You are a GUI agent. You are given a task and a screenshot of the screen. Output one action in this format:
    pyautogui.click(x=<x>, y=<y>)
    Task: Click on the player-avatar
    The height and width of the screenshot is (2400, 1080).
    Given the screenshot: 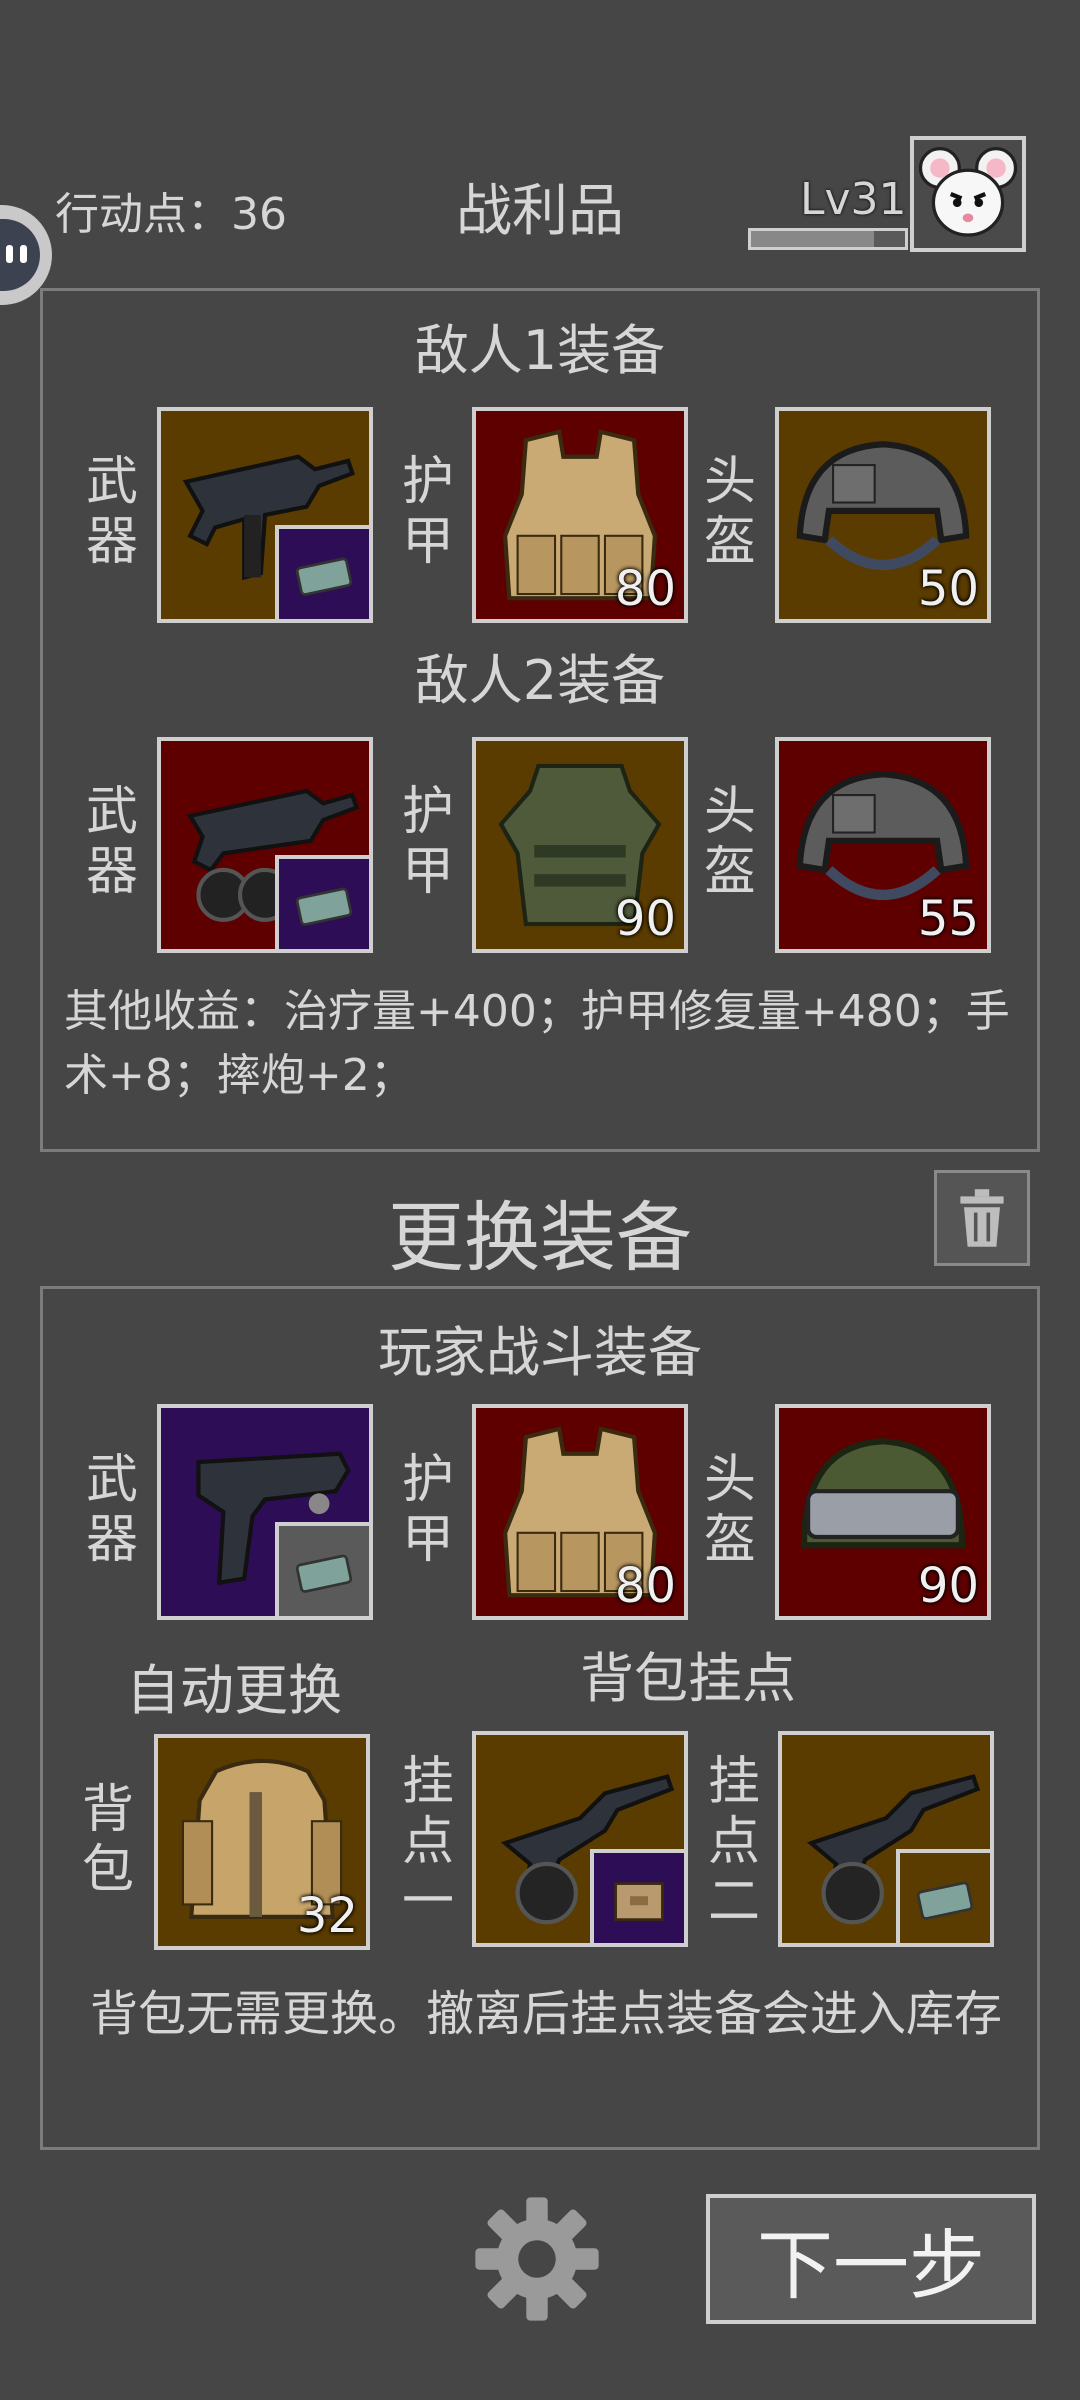 What is the action you would take?
    pyautogui.click(x=968, y=194)
    